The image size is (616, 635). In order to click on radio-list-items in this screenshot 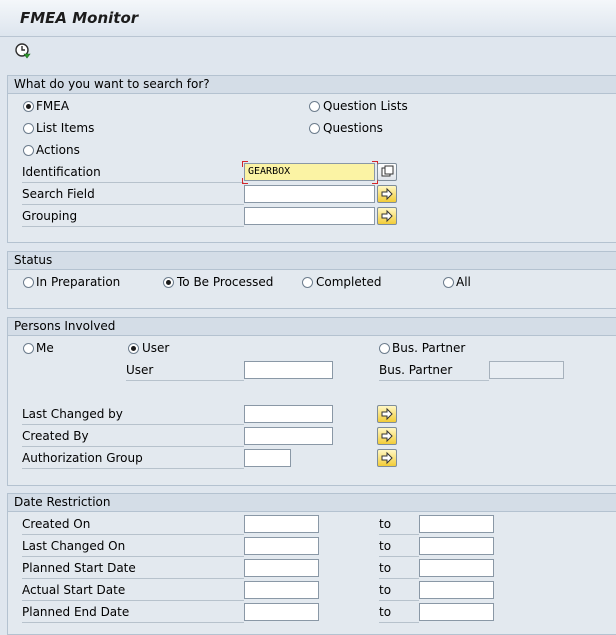, I will do `click(28, 128)`.